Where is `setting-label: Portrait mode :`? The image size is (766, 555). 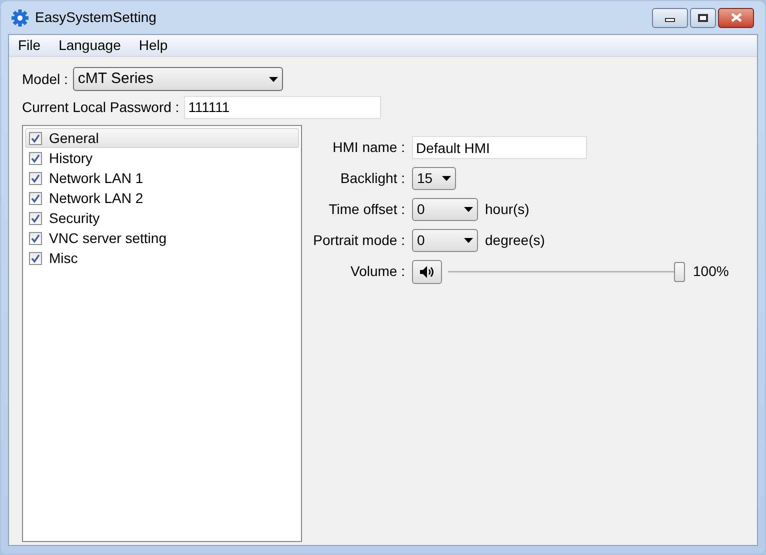
setting-label: Portrait mode : is located at coordinates (359, 240).